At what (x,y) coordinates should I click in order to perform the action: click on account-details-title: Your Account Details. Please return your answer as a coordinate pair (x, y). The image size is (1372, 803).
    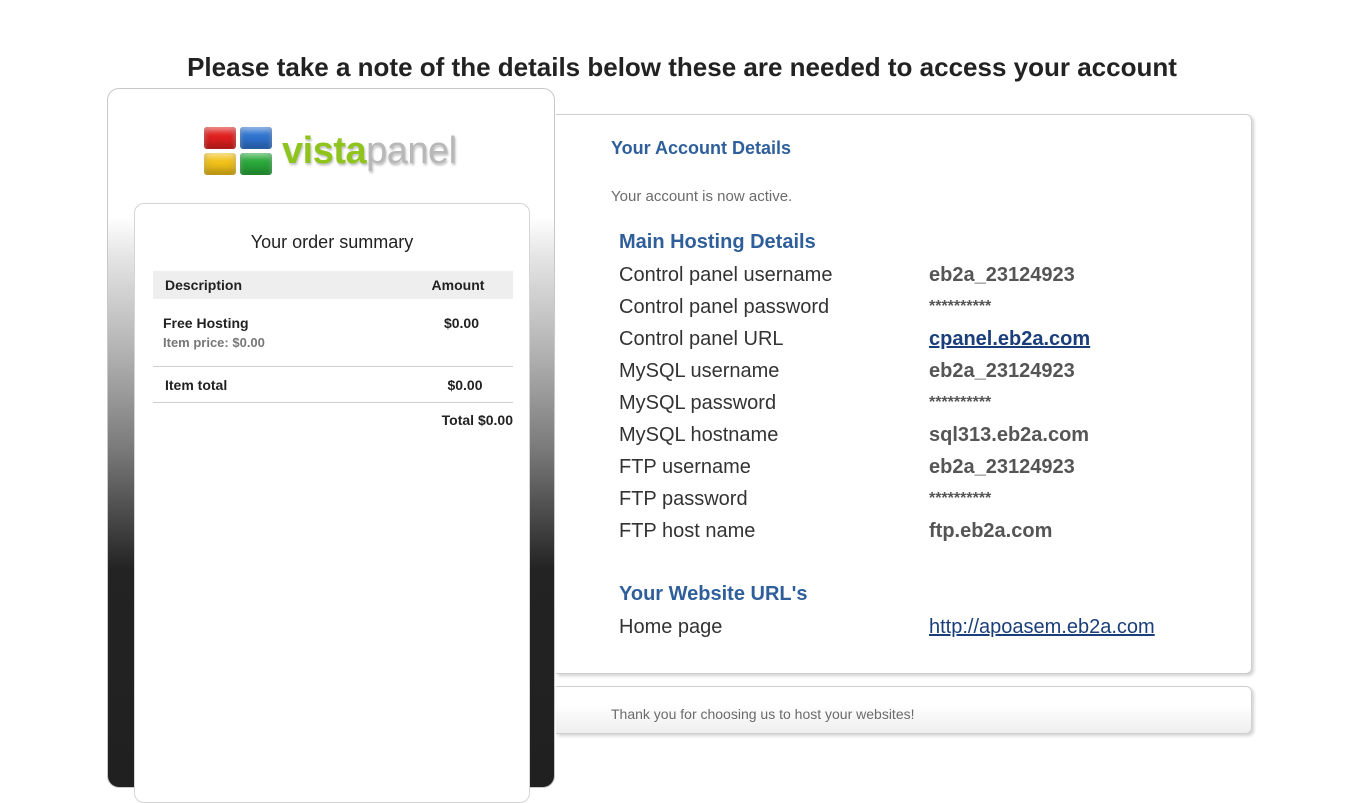
    Looking at the image, I should click on (701, 148).